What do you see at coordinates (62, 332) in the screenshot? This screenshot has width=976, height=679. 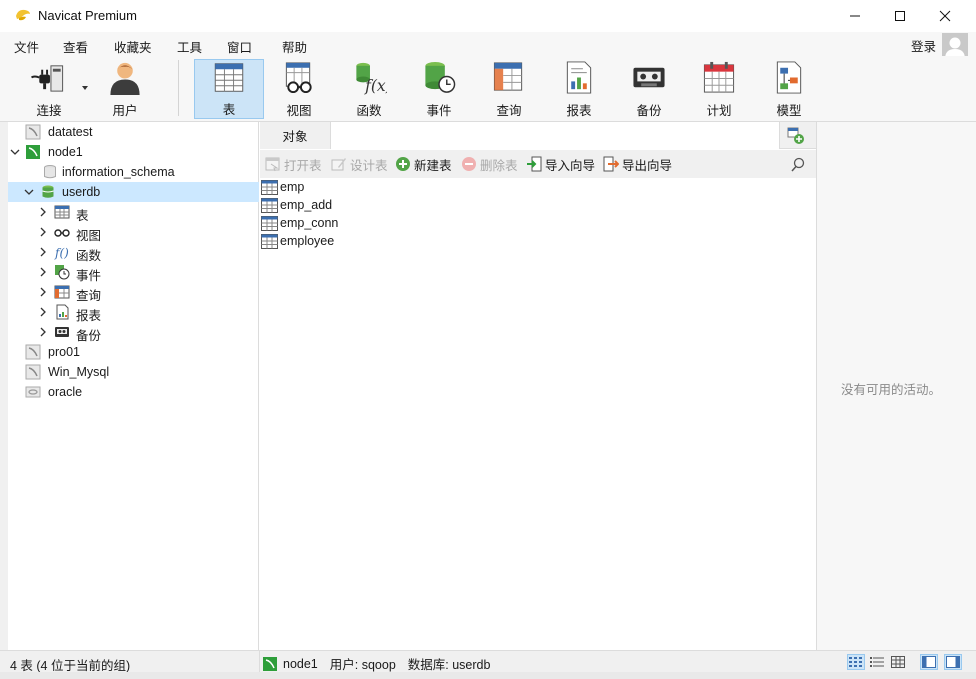 I see `backup-tape-icon` at bounding box center [62, 332].